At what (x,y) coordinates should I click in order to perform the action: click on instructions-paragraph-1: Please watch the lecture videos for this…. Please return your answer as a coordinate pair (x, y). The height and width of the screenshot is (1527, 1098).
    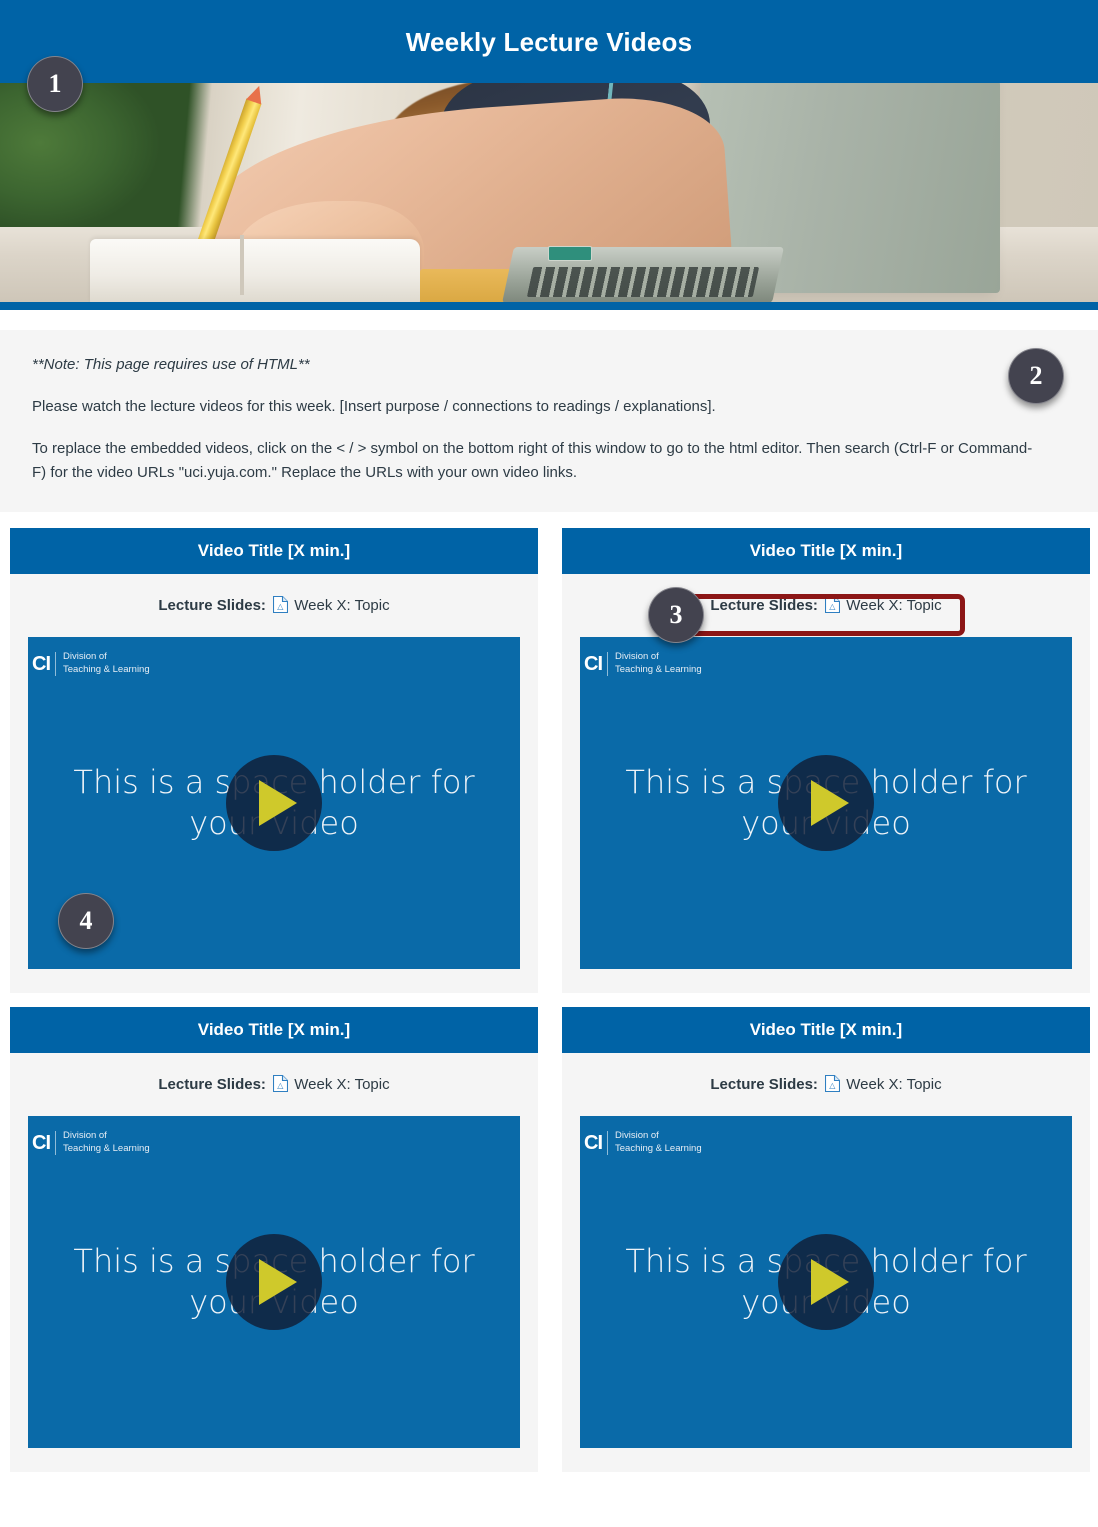
    Looking at the image, I should click on (374, 406).